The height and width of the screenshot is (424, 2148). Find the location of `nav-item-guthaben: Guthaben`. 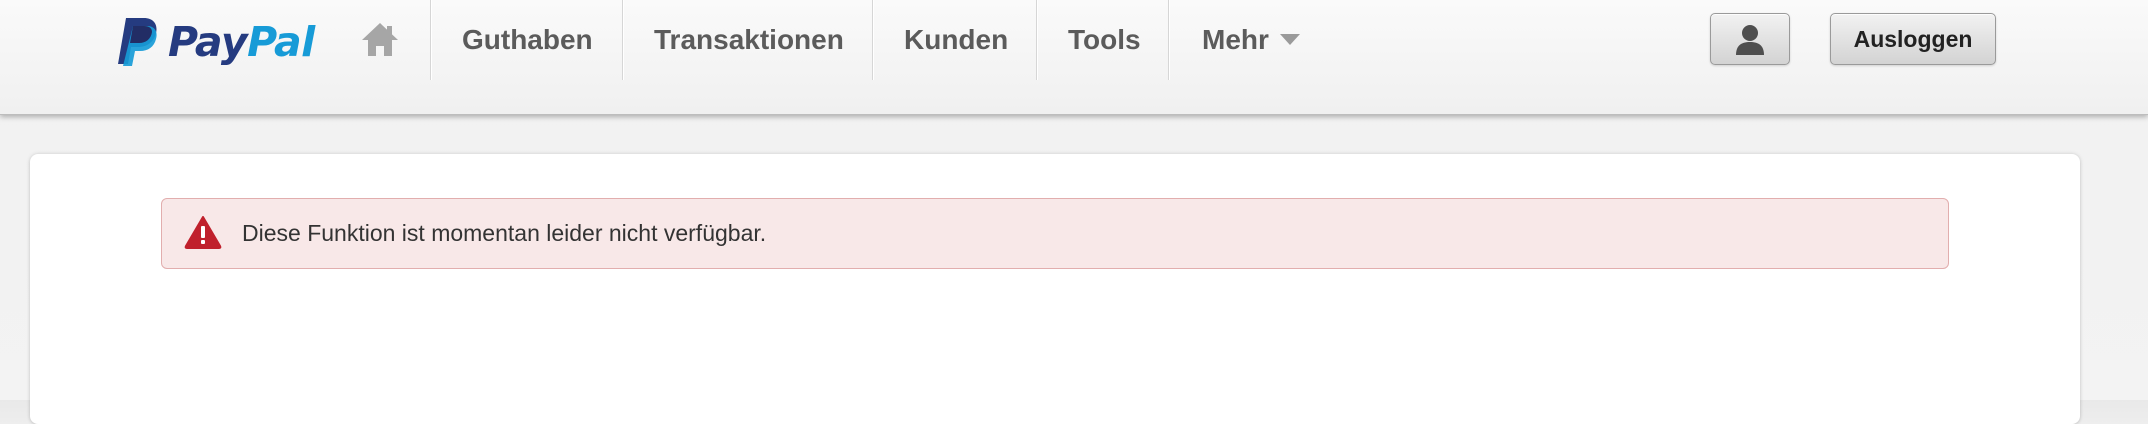

nav-item-guthaben: Guthaben is located at coordinates (527, 40).